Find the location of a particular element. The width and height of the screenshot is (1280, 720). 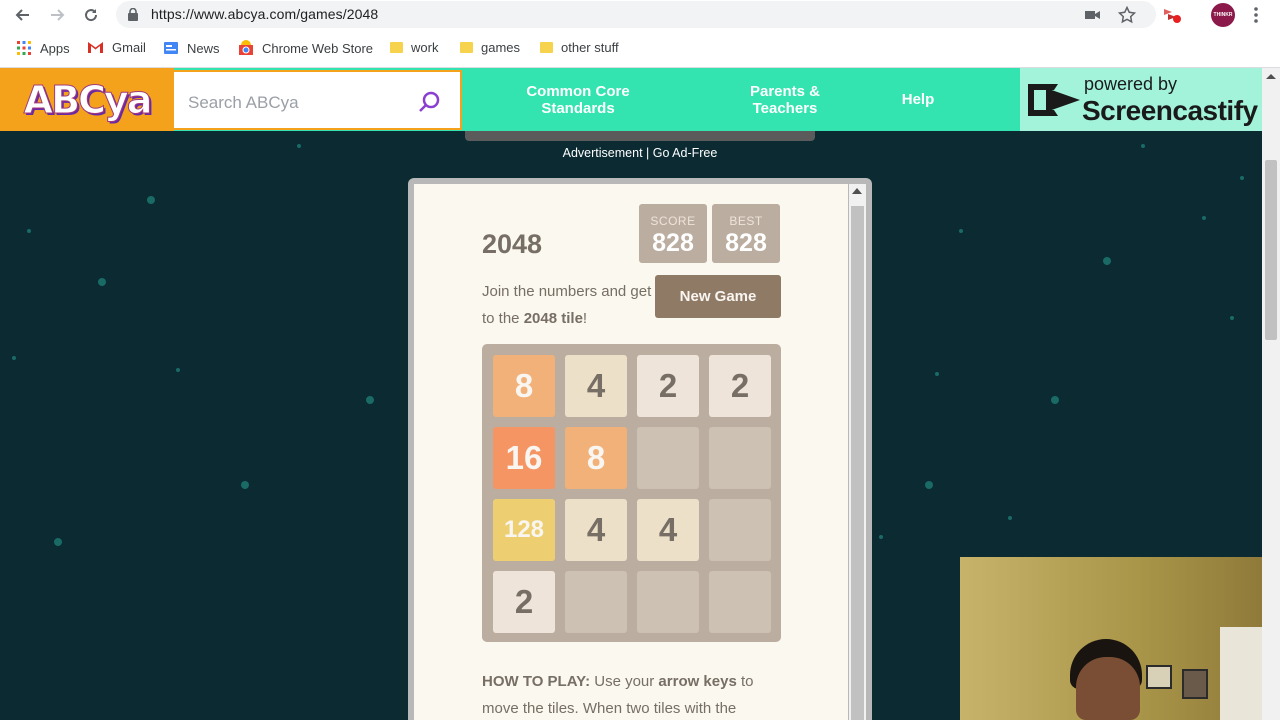

bookmark-label: Chrome Web Store is located at coordinates (318, 48).